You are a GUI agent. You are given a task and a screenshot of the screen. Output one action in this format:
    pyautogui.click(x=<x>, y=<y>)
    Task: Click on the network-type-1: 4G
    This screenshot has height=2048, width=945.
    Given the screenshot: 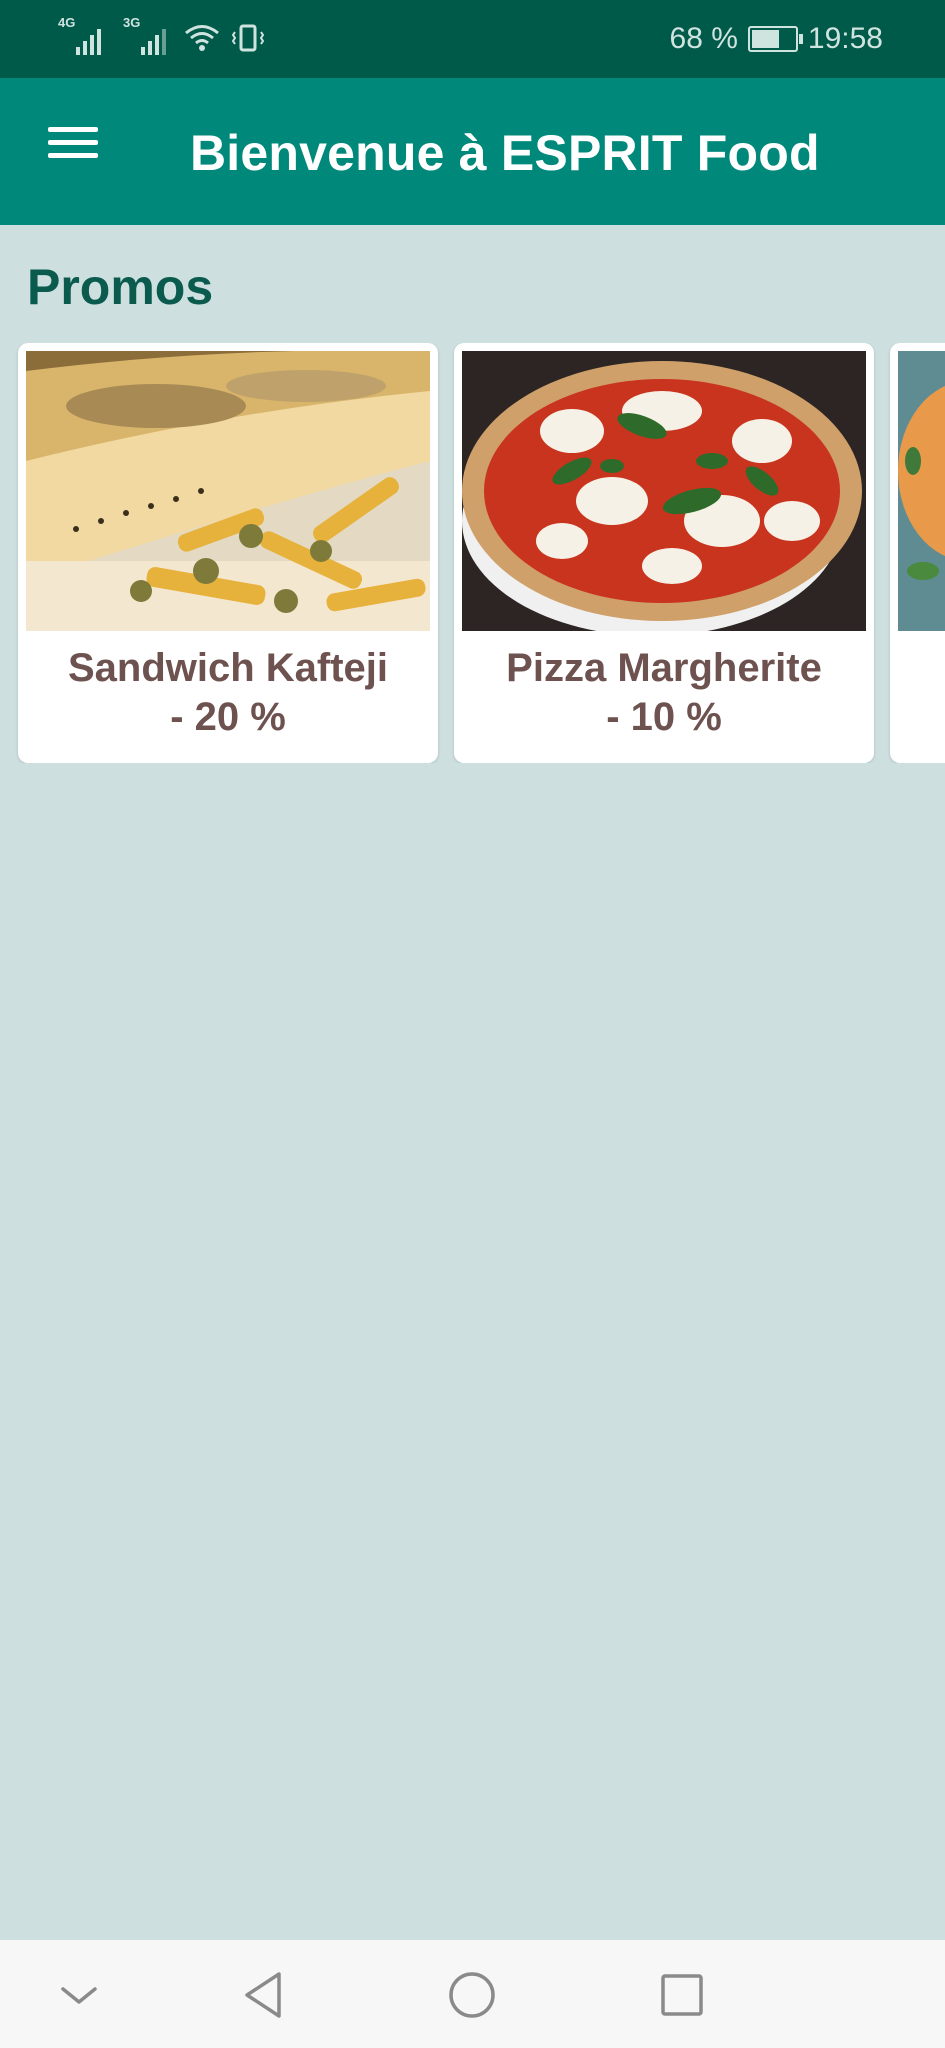 What is the action you would take?
    pyautogui.click(x=67, y=22)
    